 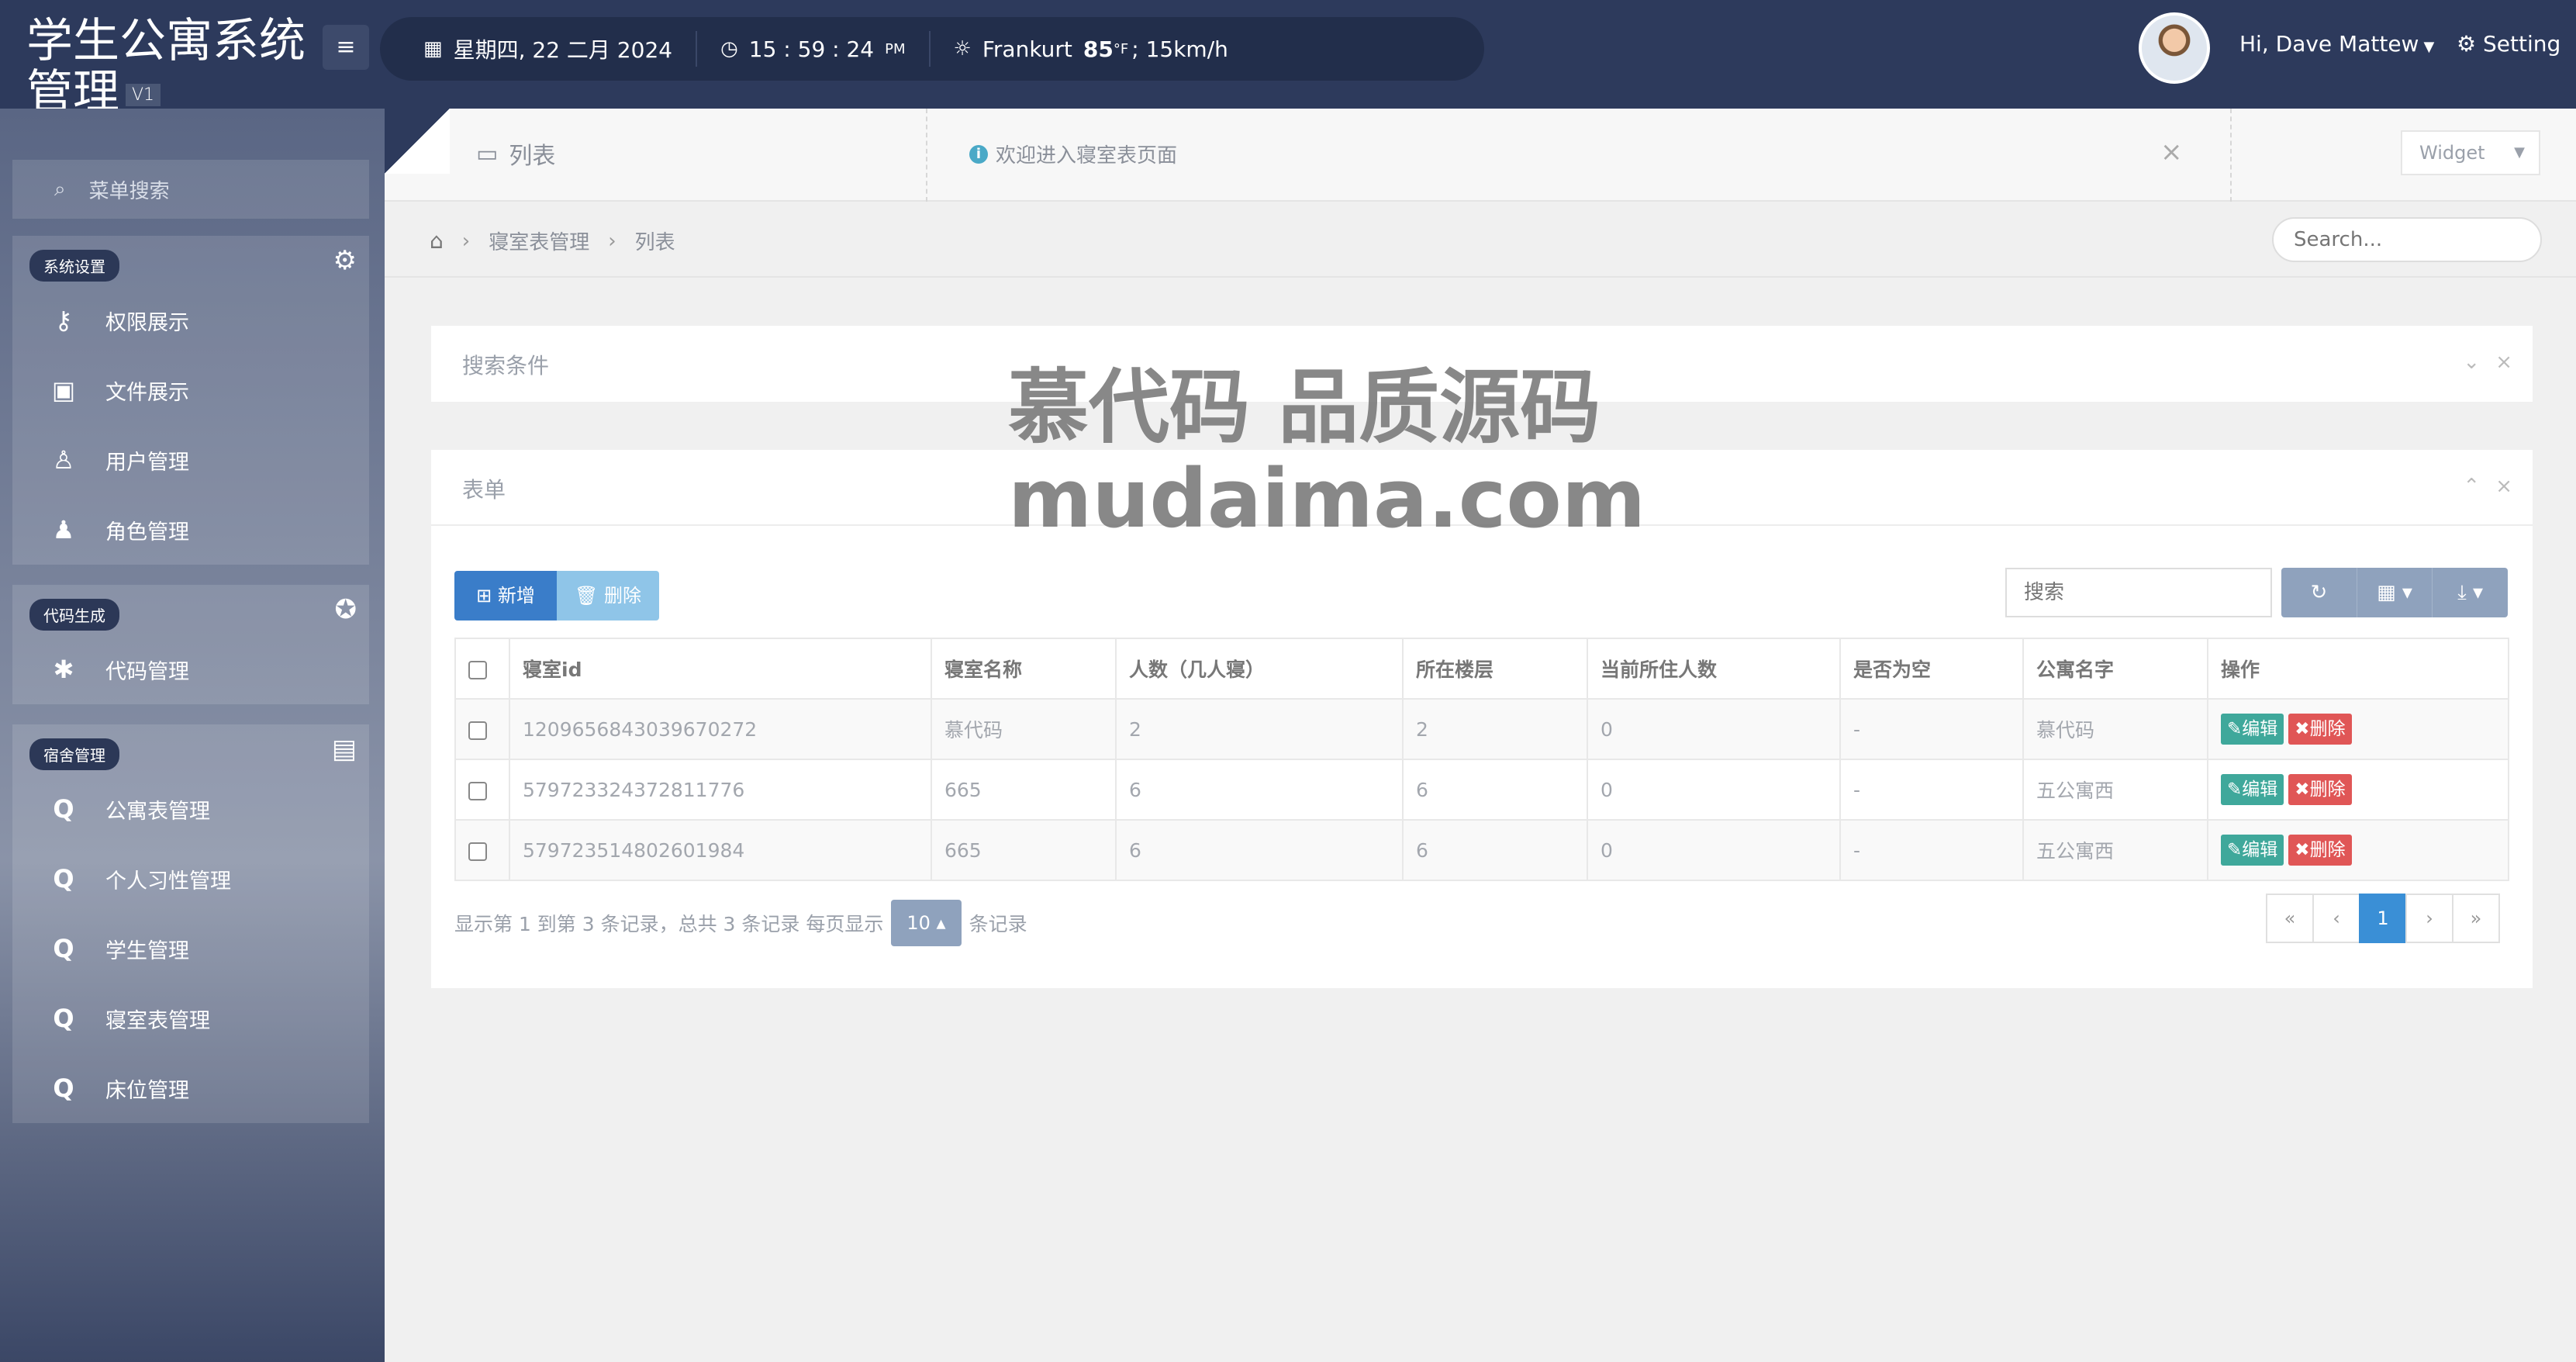 I want to click on bulk-delete-button: 🗑 删除, so click(x=608, y=596).